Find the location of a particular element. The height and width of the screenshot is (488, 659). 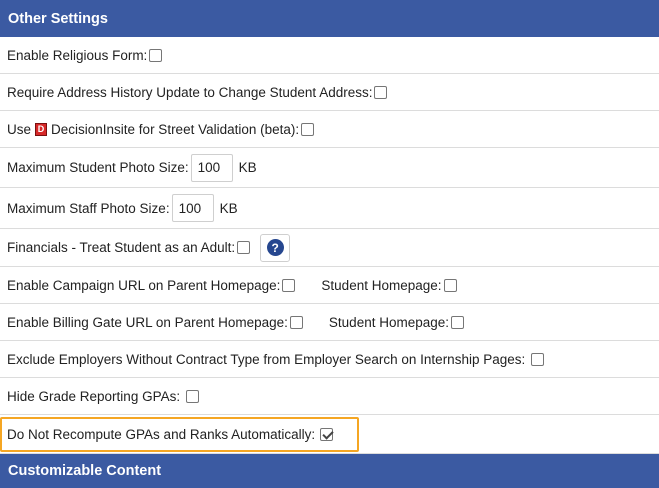

help-button: ? is located at coordinates (275, 247).